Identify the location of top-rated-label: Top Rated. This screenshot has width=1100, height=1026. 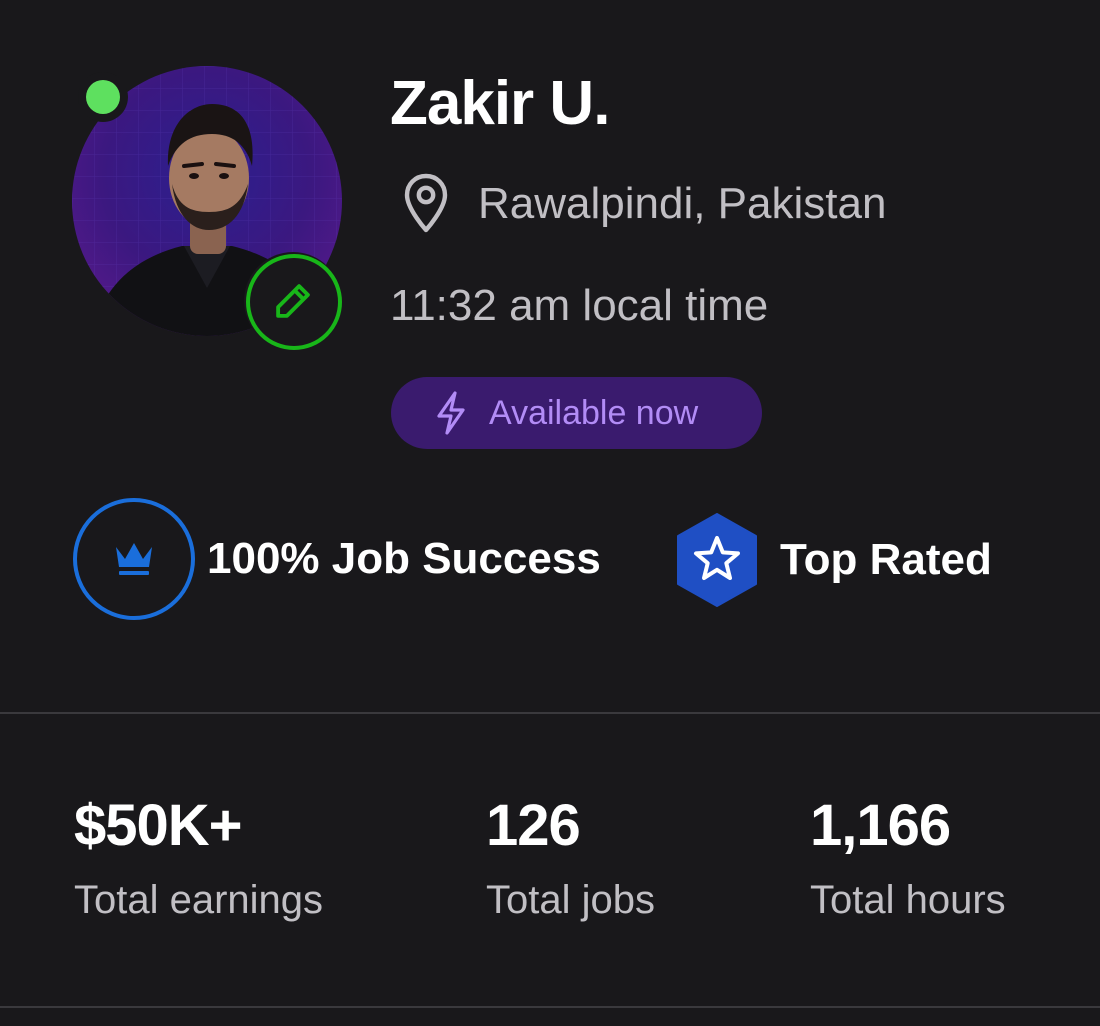
(886, 559).